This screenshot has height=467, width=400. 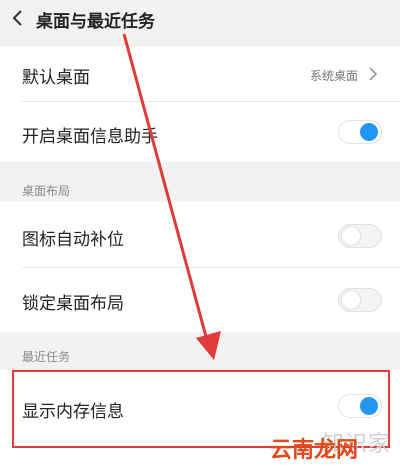 I want to click on auto-fill-icons-toggle, so click(x=360, y=236).